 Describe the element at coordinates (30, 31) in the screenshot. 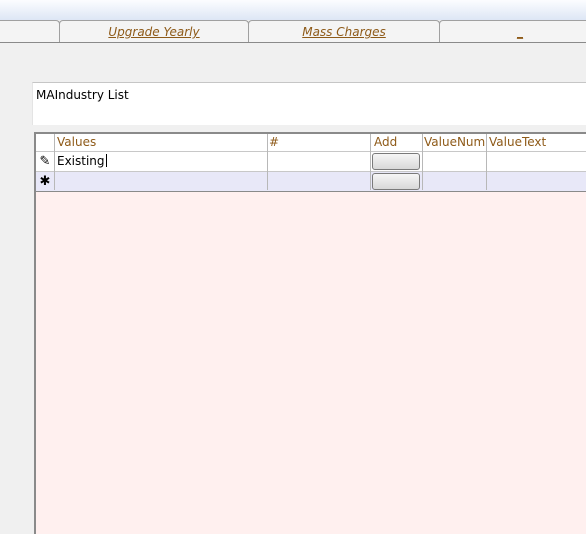

I see `tab-previous` at that location.